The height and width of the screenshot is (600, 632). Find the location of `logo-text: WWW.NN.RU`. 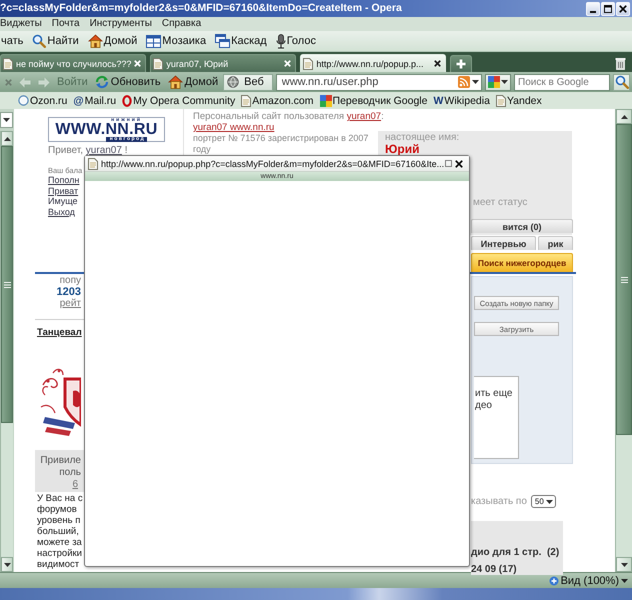

logo-text: WWW.NN.RU is located at coordinates (106, 130).